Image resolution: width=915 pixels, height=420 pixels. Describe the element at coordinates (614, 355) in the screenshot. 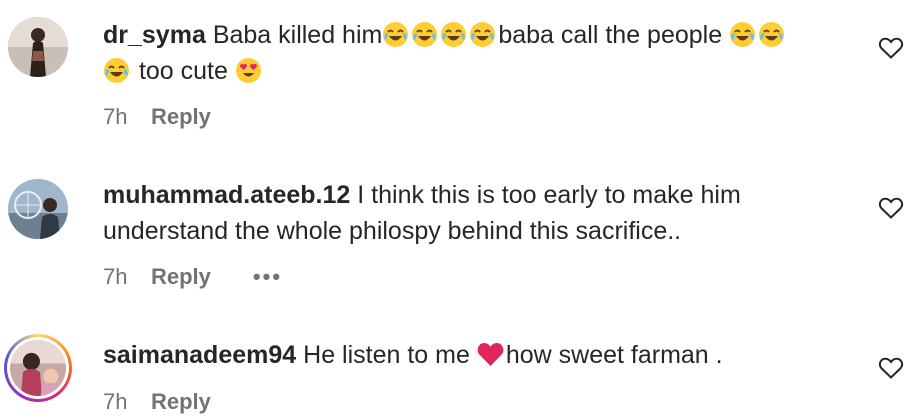

I see `comment-body-part: how sweet farman .` at that location.